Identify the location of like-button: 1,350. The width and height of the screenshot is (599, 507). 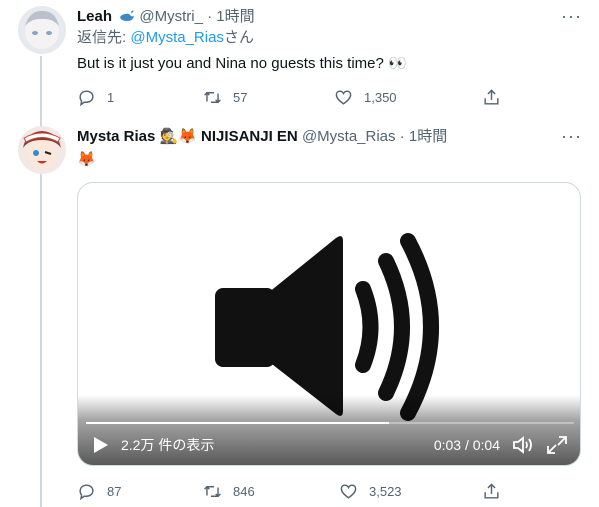
(365, 97).